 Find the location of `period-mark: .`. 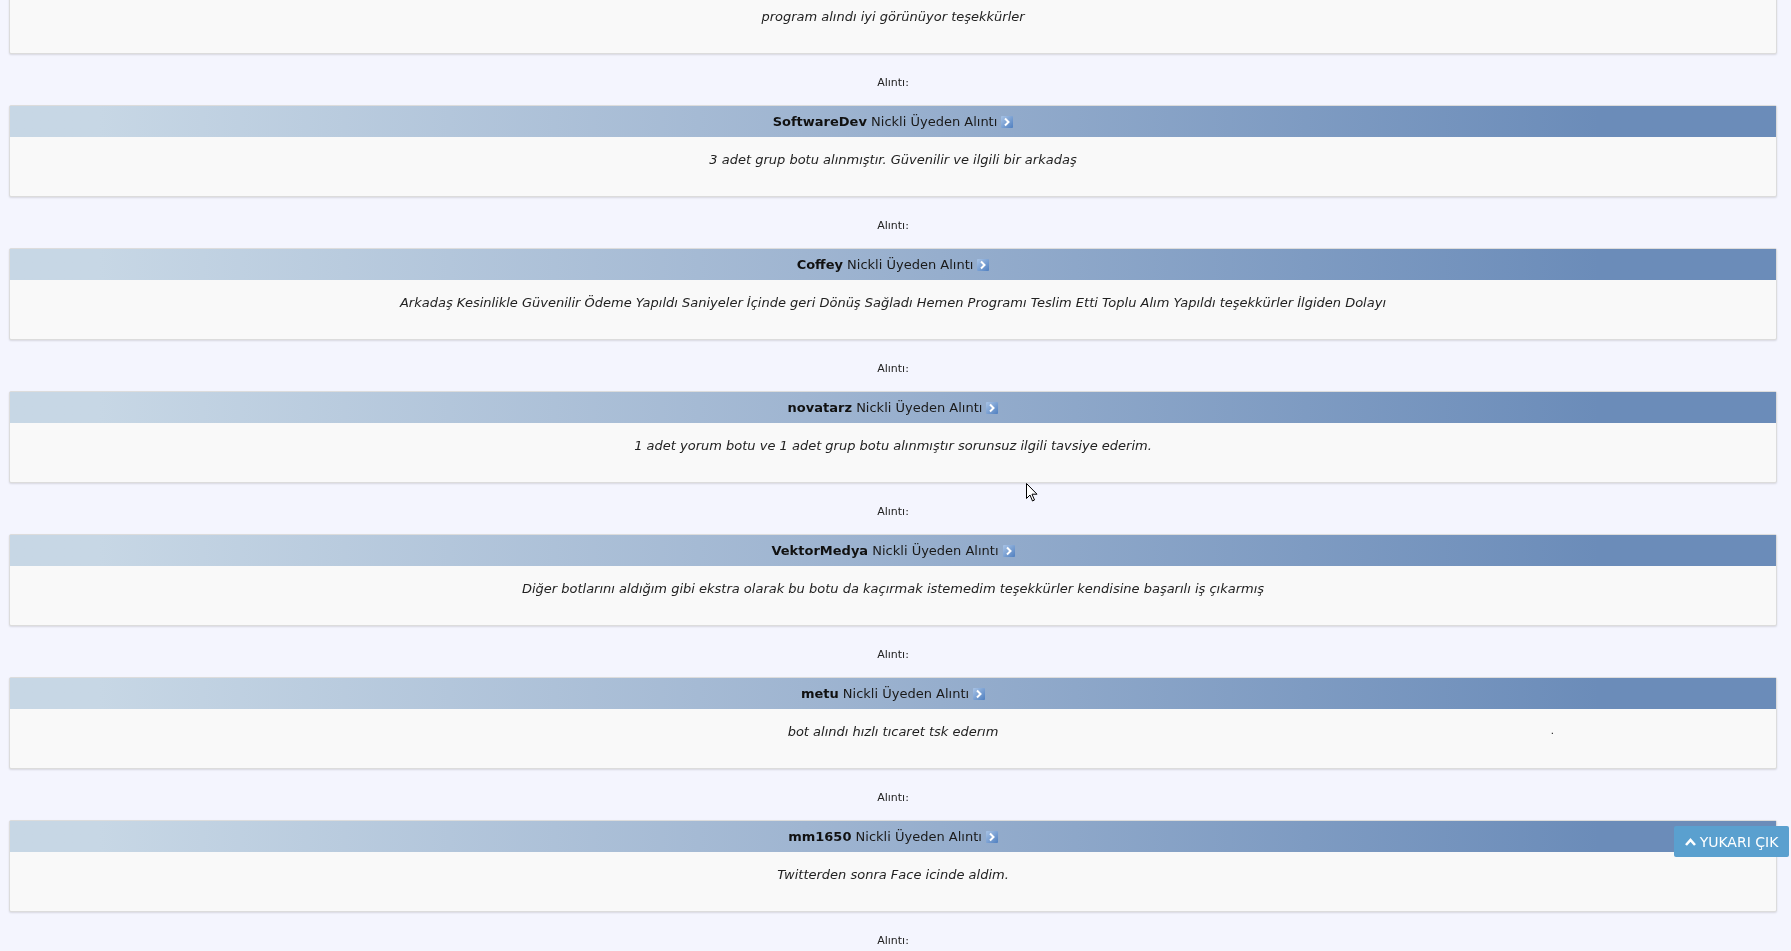

period-mark: . is located at coordinates (1552, 731).